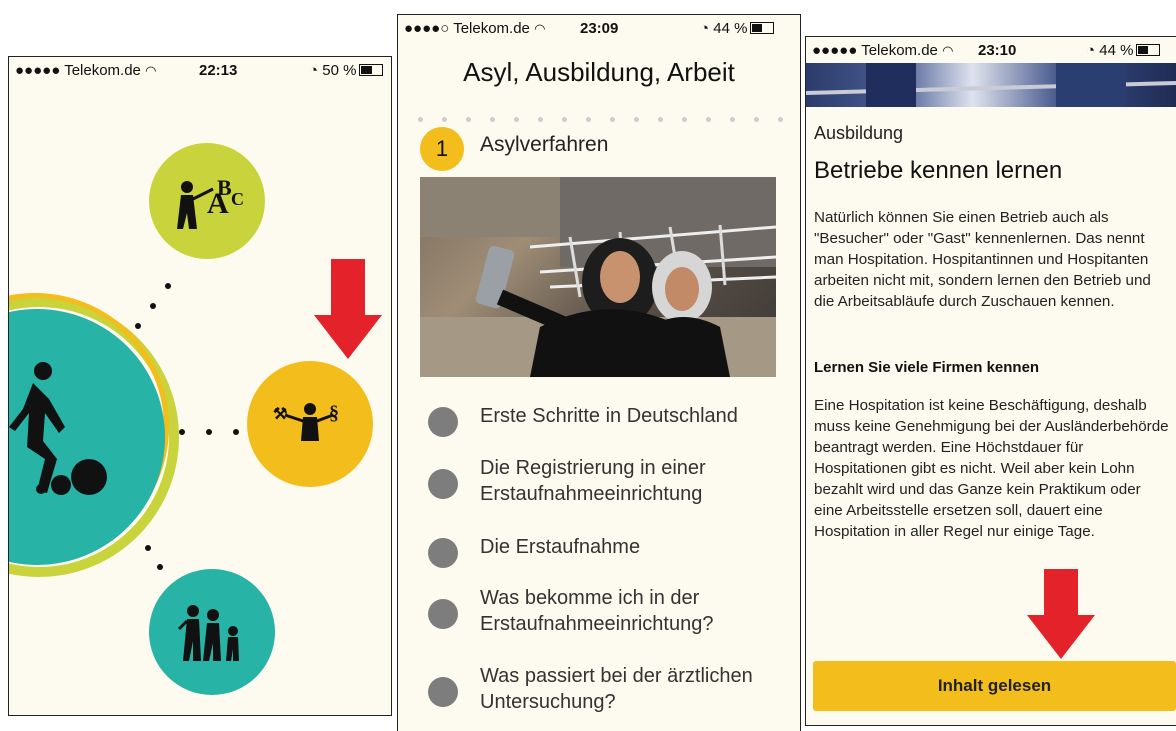 The height and width of the screenshot is (731, 1176). I want to click on family-button, so click(212, 632).